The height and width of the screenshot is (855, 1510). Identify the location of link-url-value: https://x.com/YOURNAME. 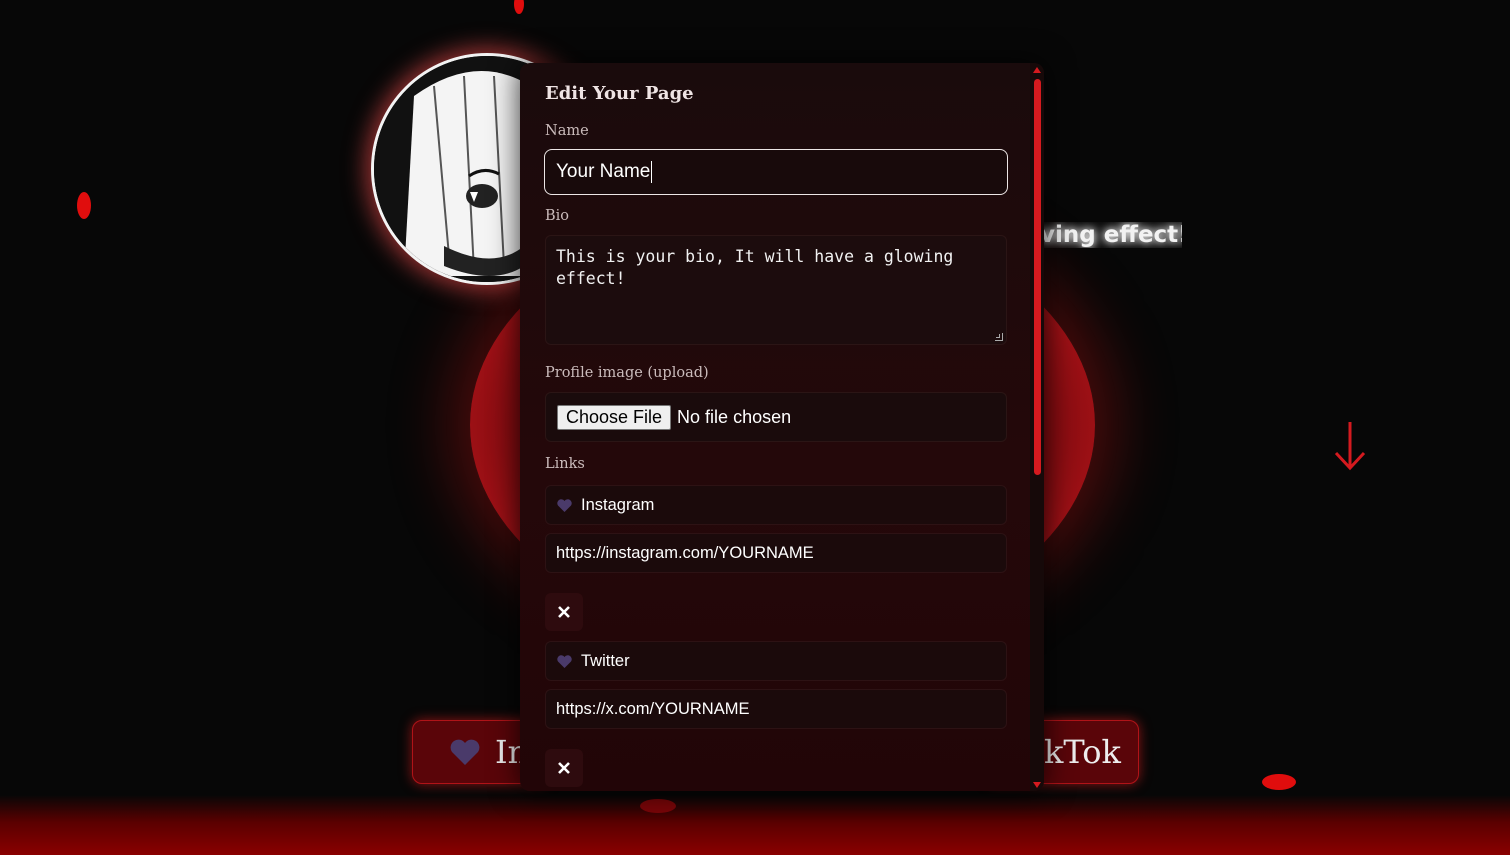
(653, 708).